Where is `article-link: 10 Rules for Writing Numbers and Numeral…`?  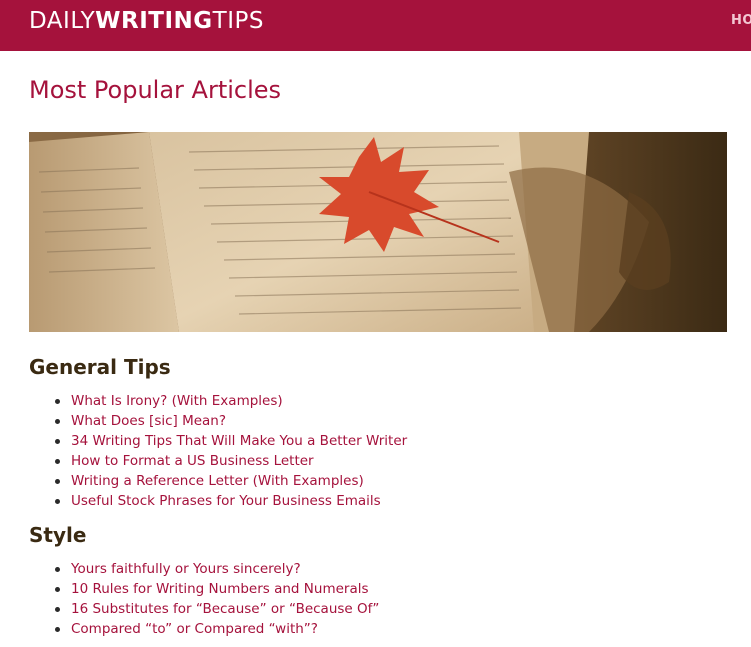 article-link: 10 Rules for Writing Numbers and Numeral… is located at coordinates (220, 589).